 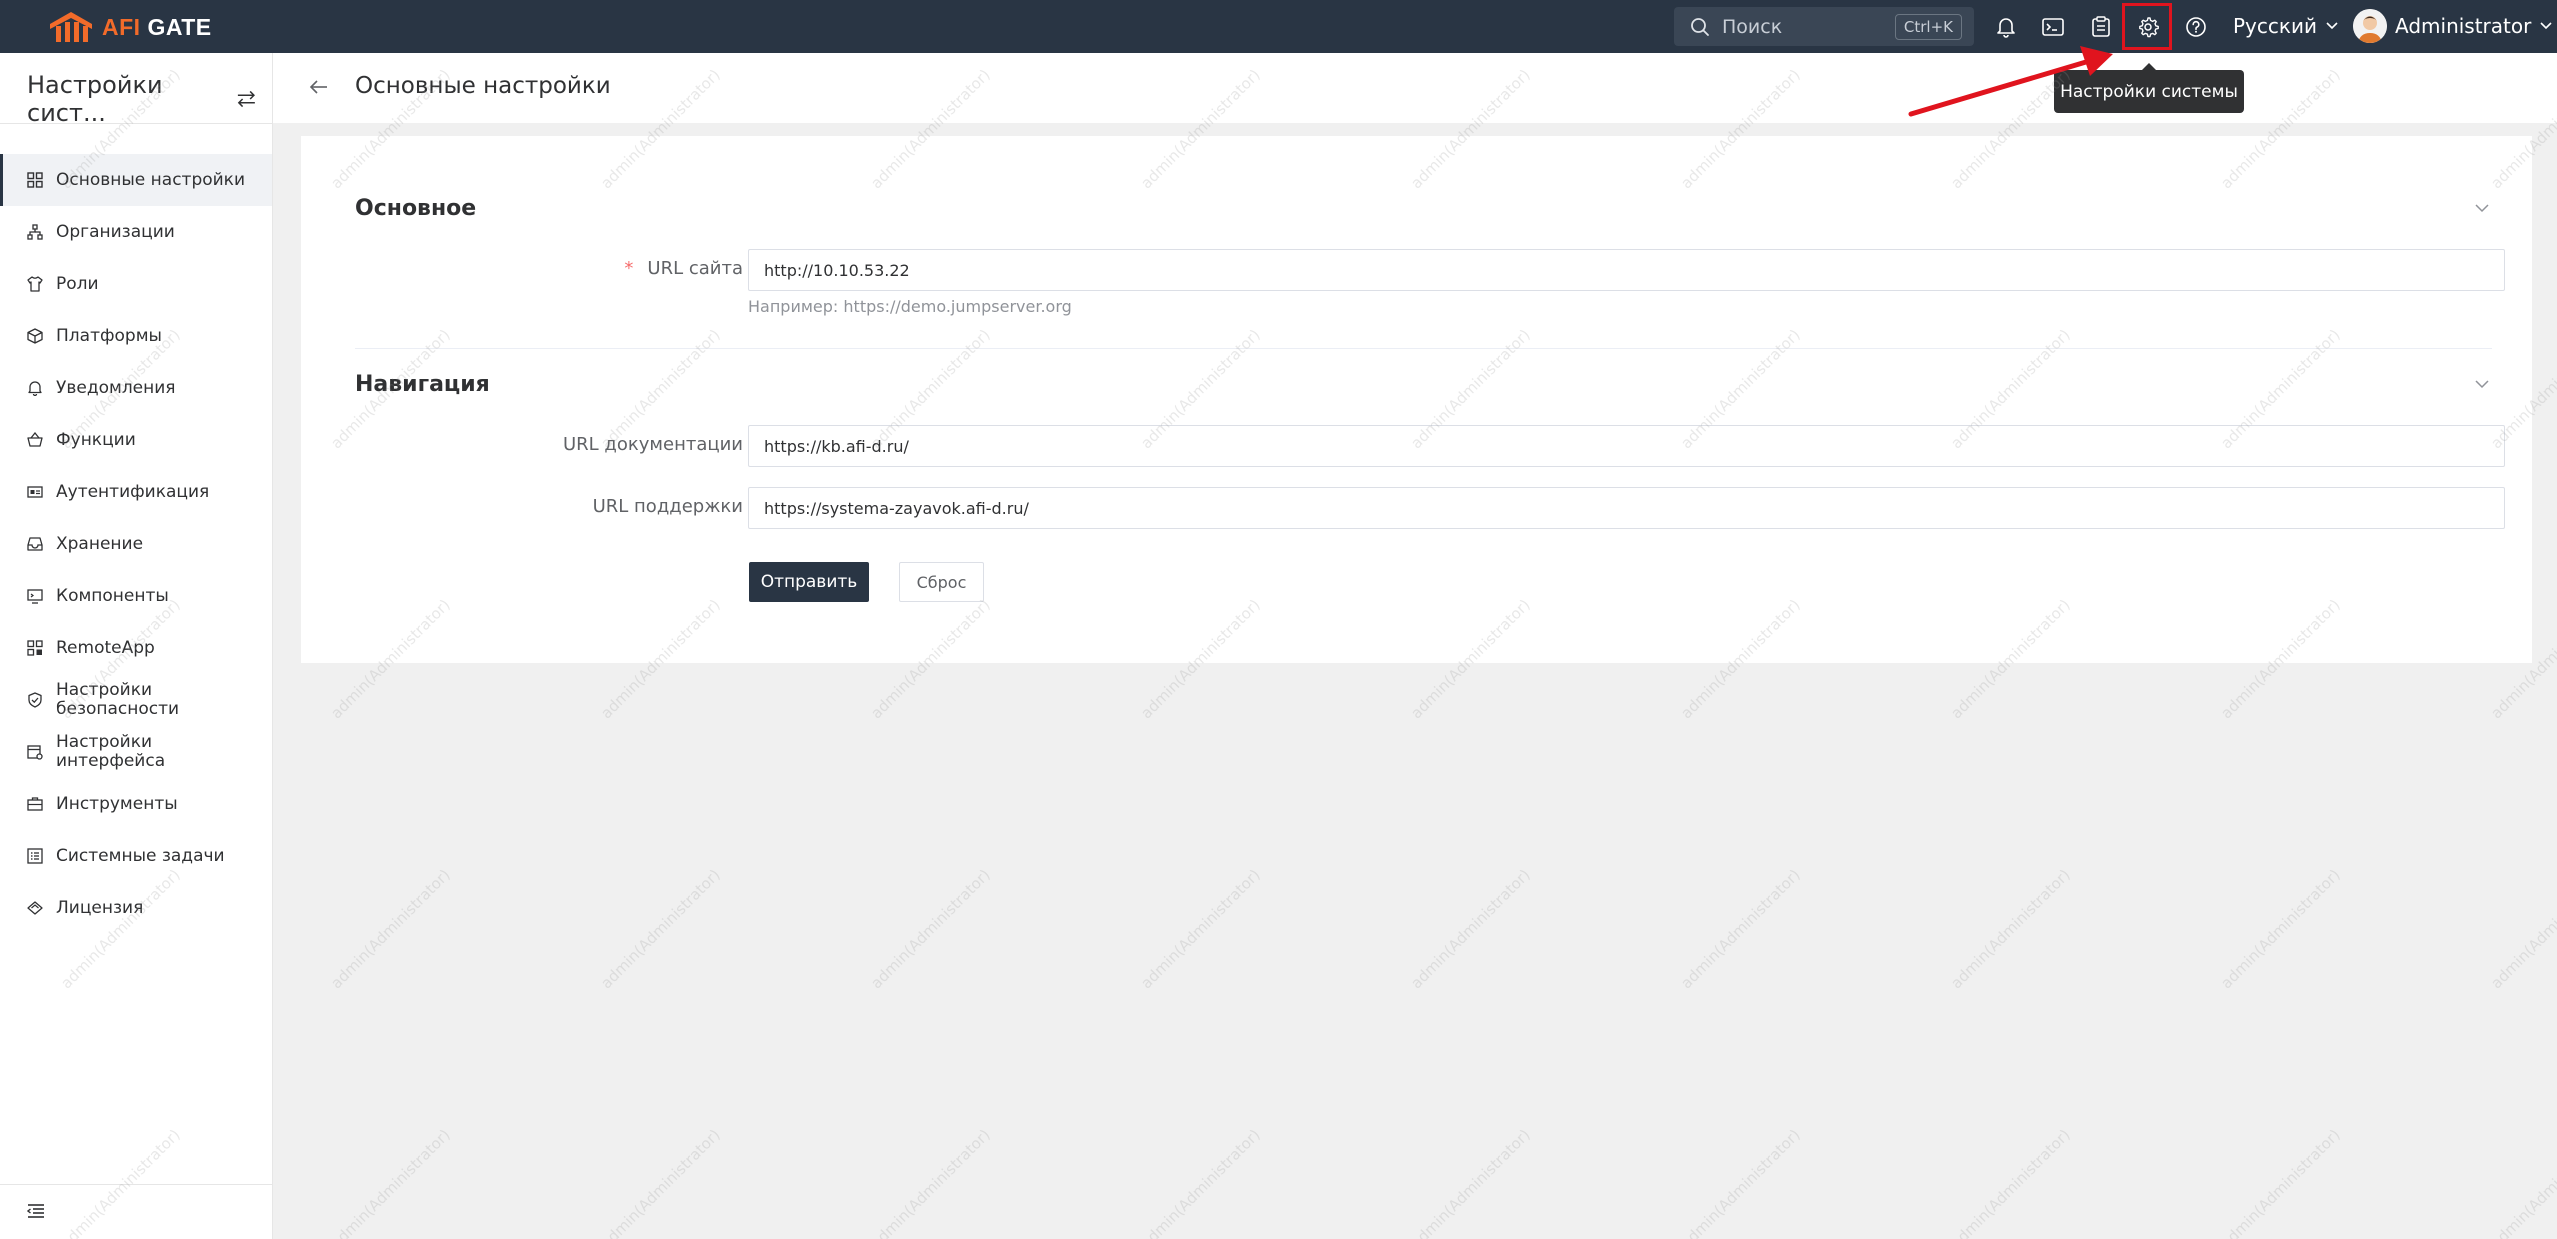 What do you see at coordinates (96, 439) in the screenshot?
I see `sidebar-item-label: Функции` at bounding box center [96, 439].